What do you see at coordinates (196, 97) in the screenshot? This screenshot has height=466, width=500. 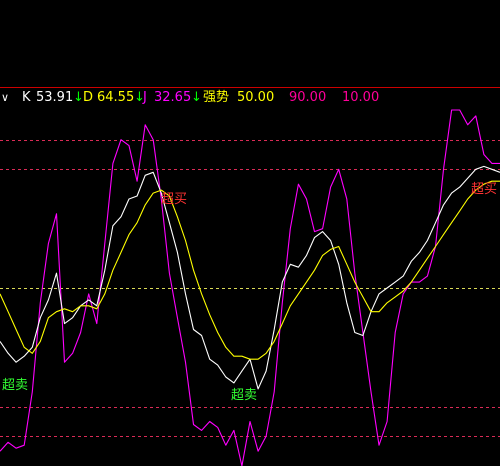 I see `legend-j-arrow-icon: ↓` at bounding box center [196, 97].